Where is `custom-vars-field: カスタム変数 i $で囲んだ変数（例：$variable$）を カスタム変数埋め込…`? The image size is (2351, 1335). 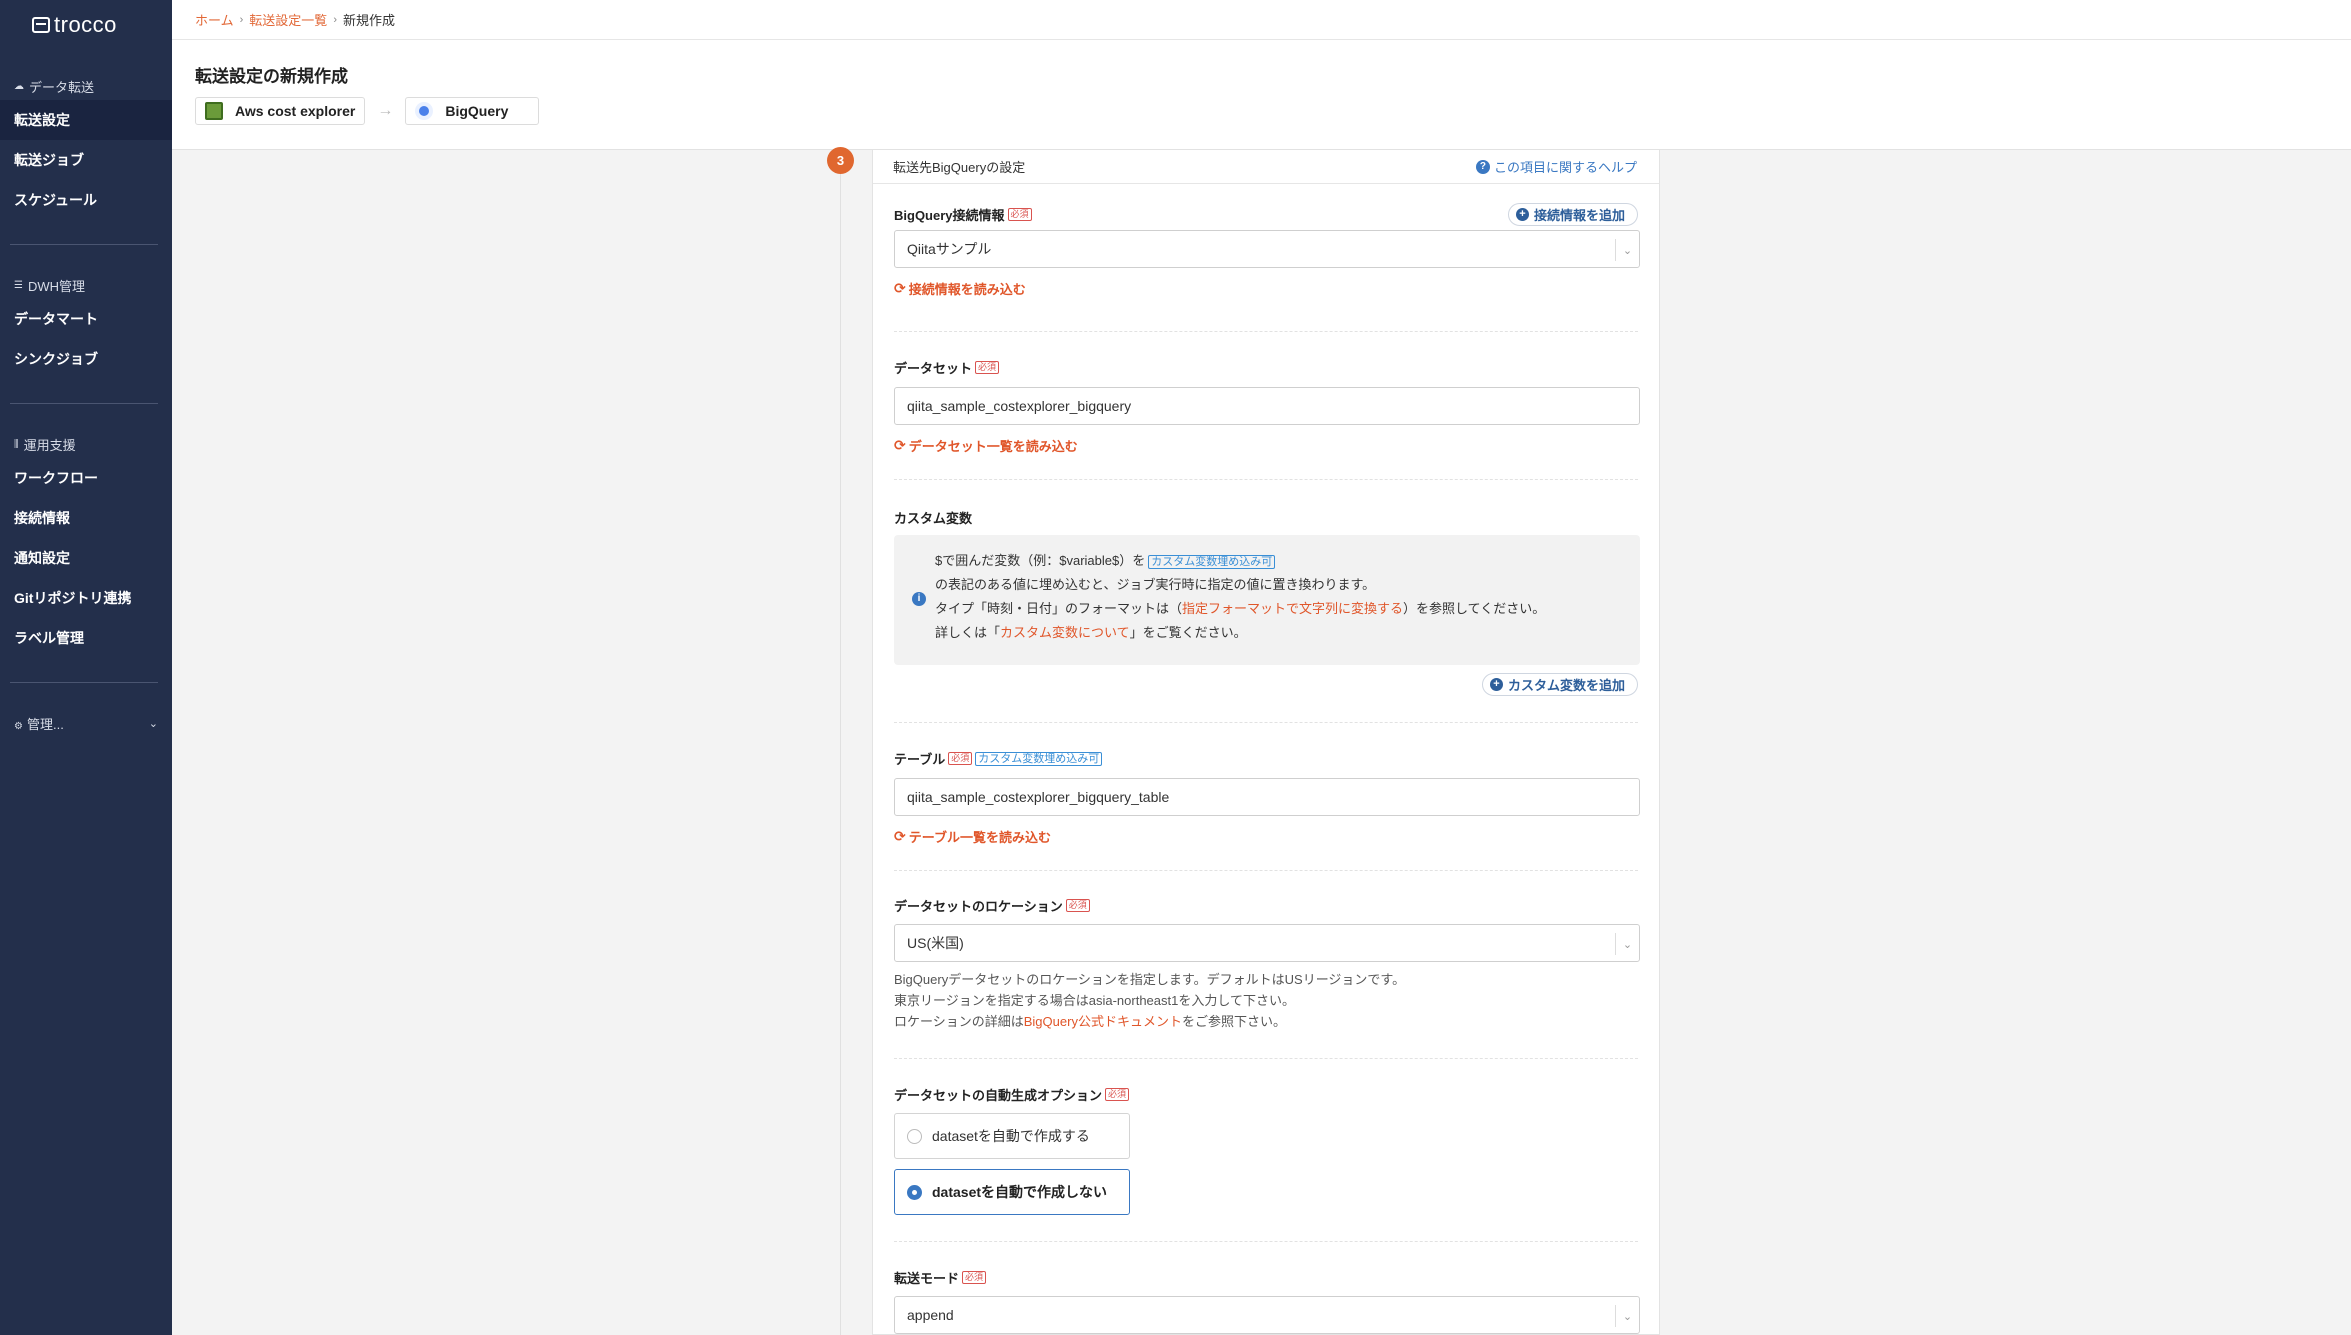
custom-vars-field: カスタム変数 i $で囲んだ変数（例：$variable$）を カスタム変数埋め込… is located at coordinates (1267, 601).